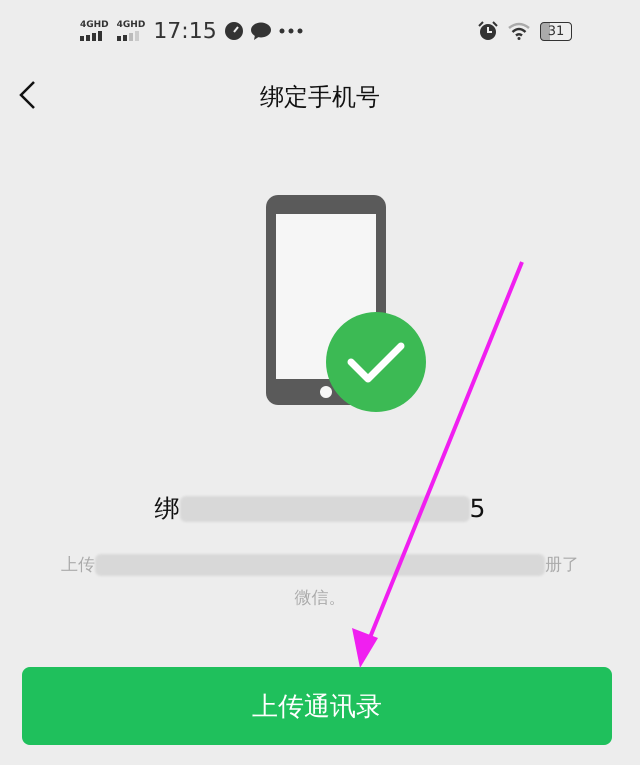 This screenshot has height=765, width=640. What do you see at coordinates (260, 31) in the screenshot?
I see `chat-bubble-icon` at bounding box center [260, 31].